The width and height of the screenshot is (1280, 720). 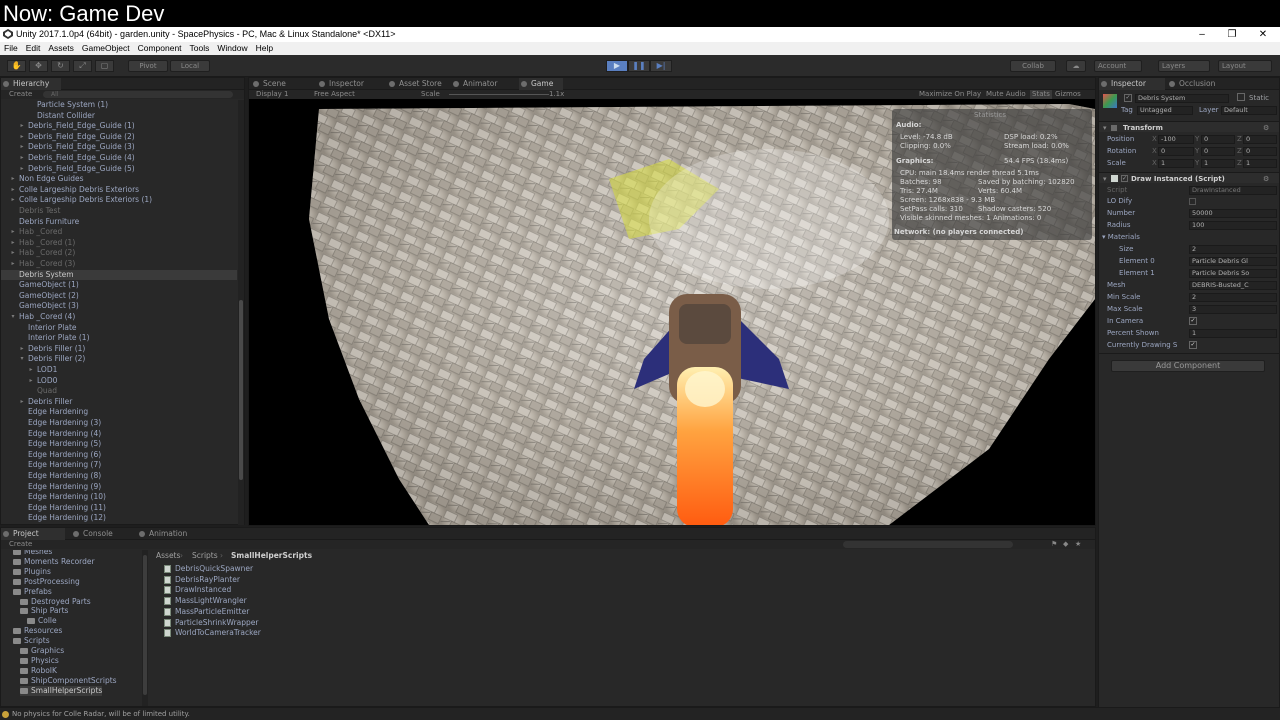 I want to click on menu-component: Component, so click(x=160, y=48).